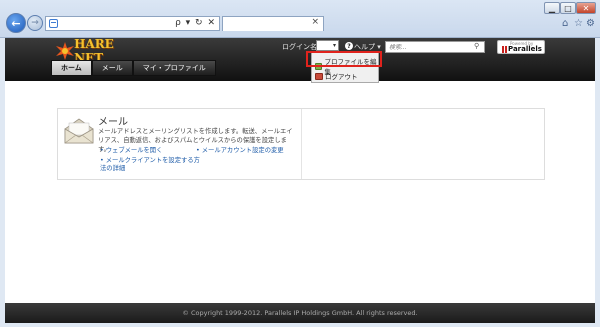 Image resolution: width=600 pixels, height=327 pixels. What do you see at coordinates (53, 23) in the screenshot?
I see `page-icon` at bounding box center [53, 23].